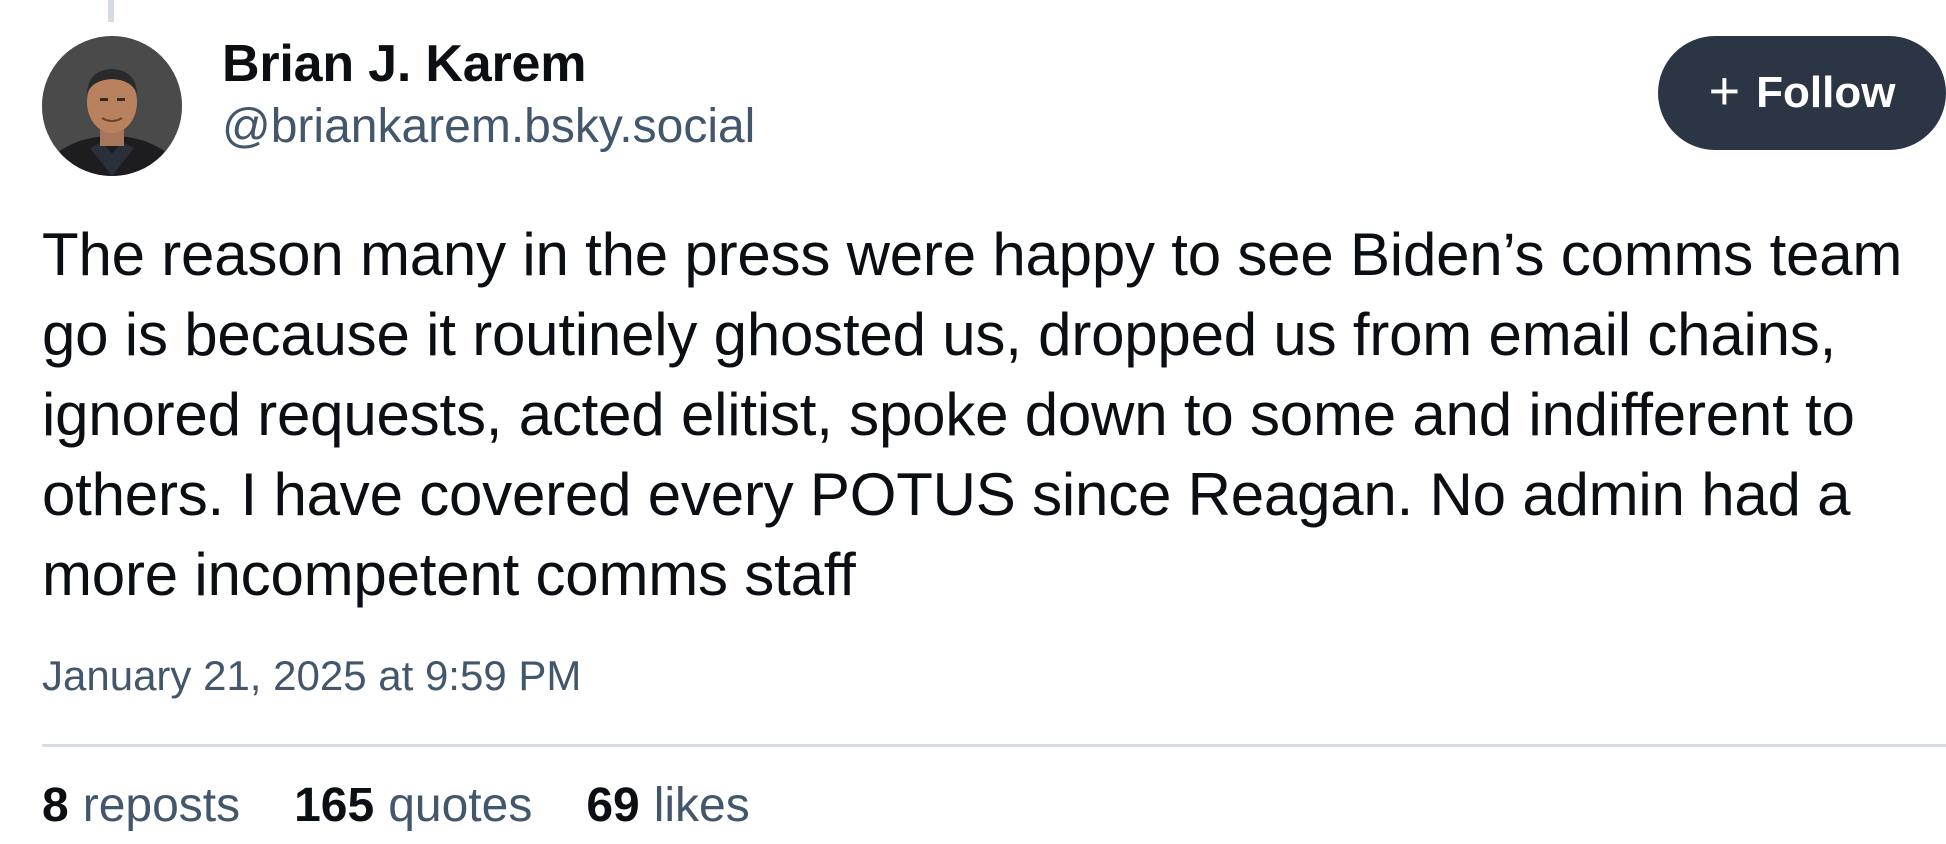  What do you see at coordinates (161, 805) in the screenshot?
I see `reposts-label: reposts` at bounding box center [161, 805].